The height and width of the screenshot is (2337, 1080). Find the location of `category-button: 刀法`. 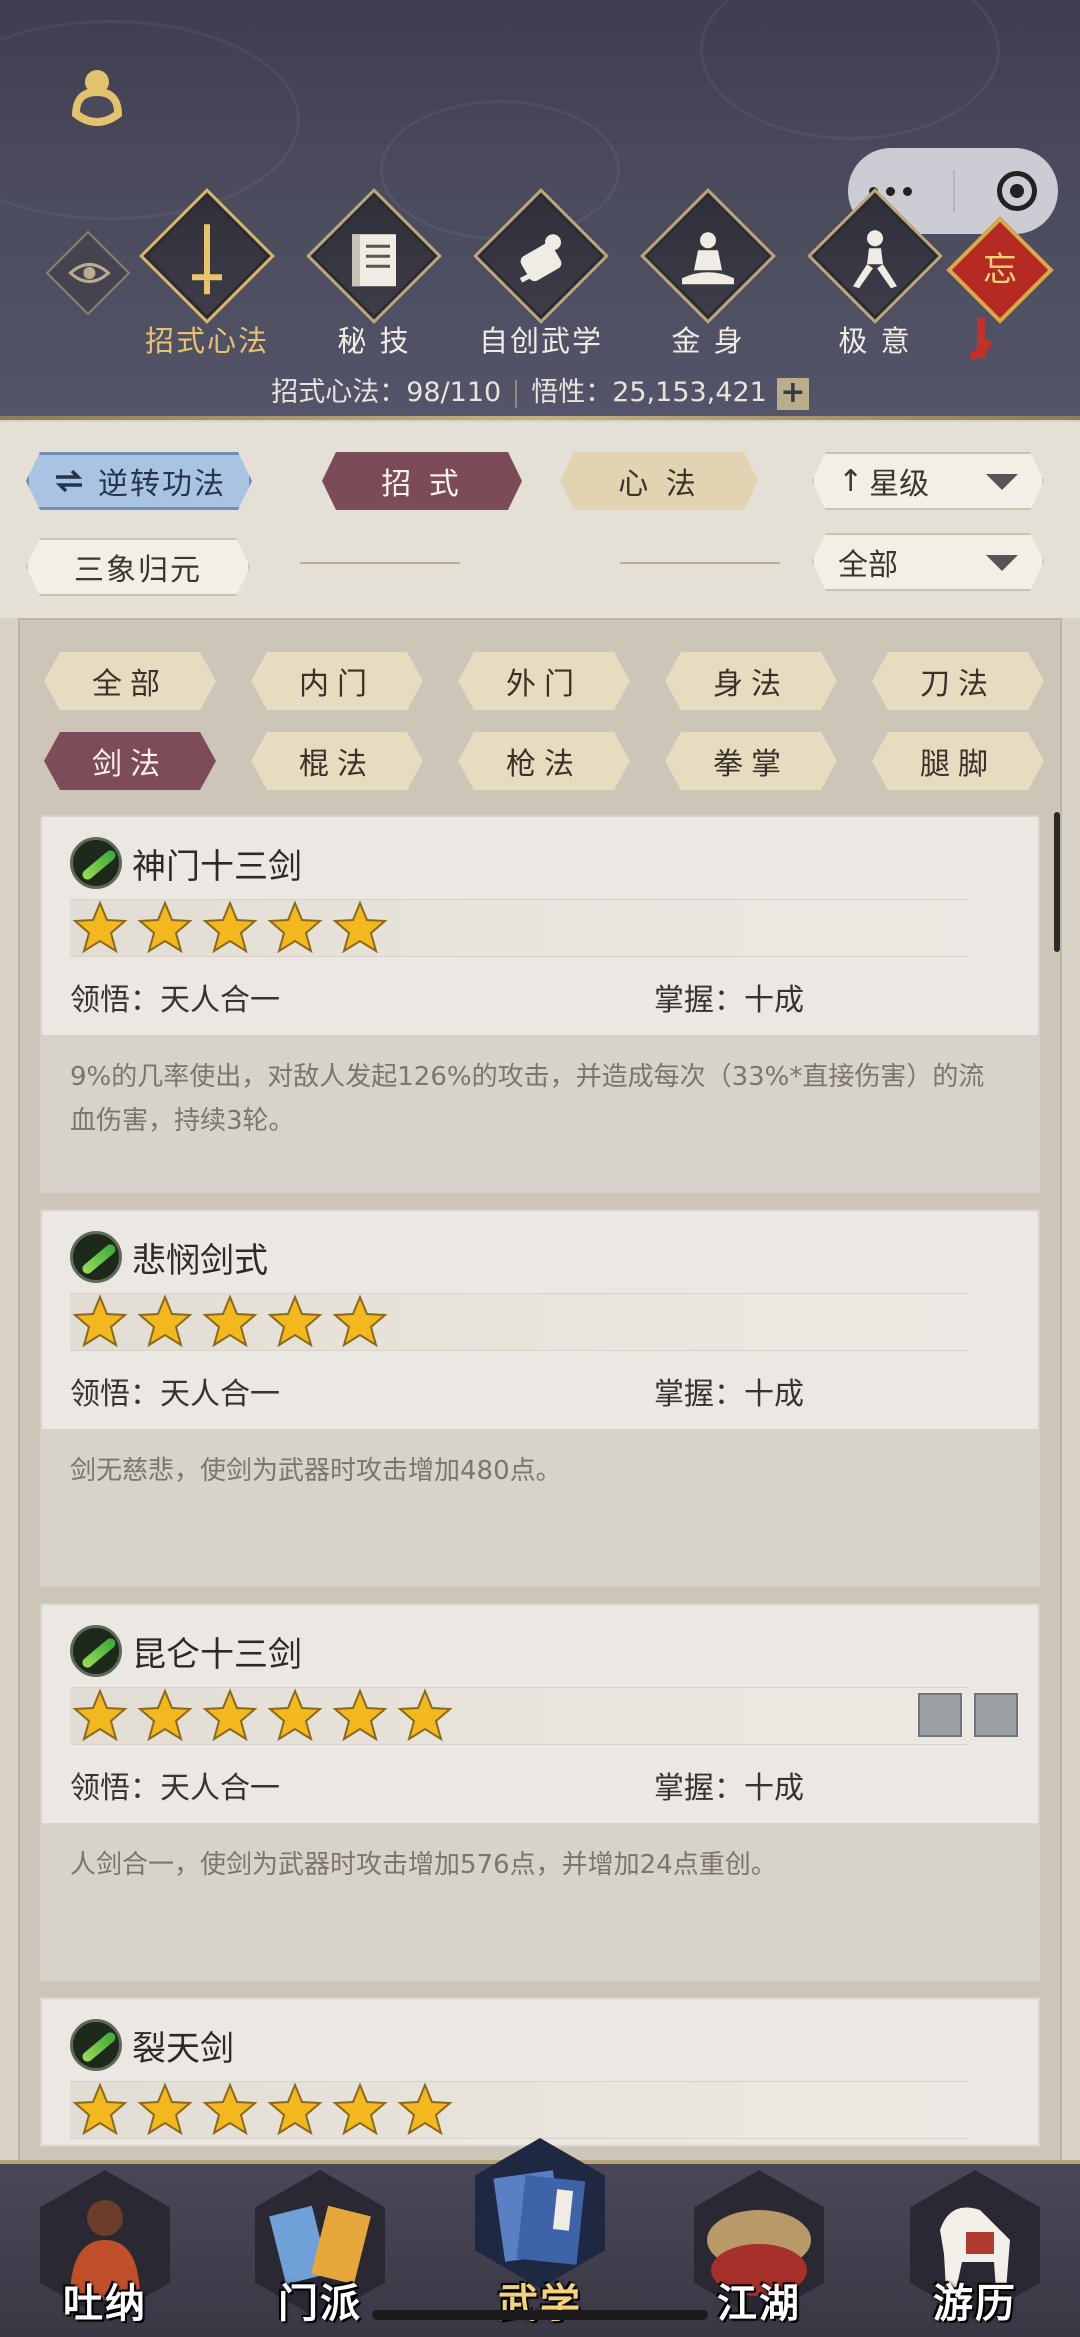

category-button: 刀法 is located at coordinates (958, 681).